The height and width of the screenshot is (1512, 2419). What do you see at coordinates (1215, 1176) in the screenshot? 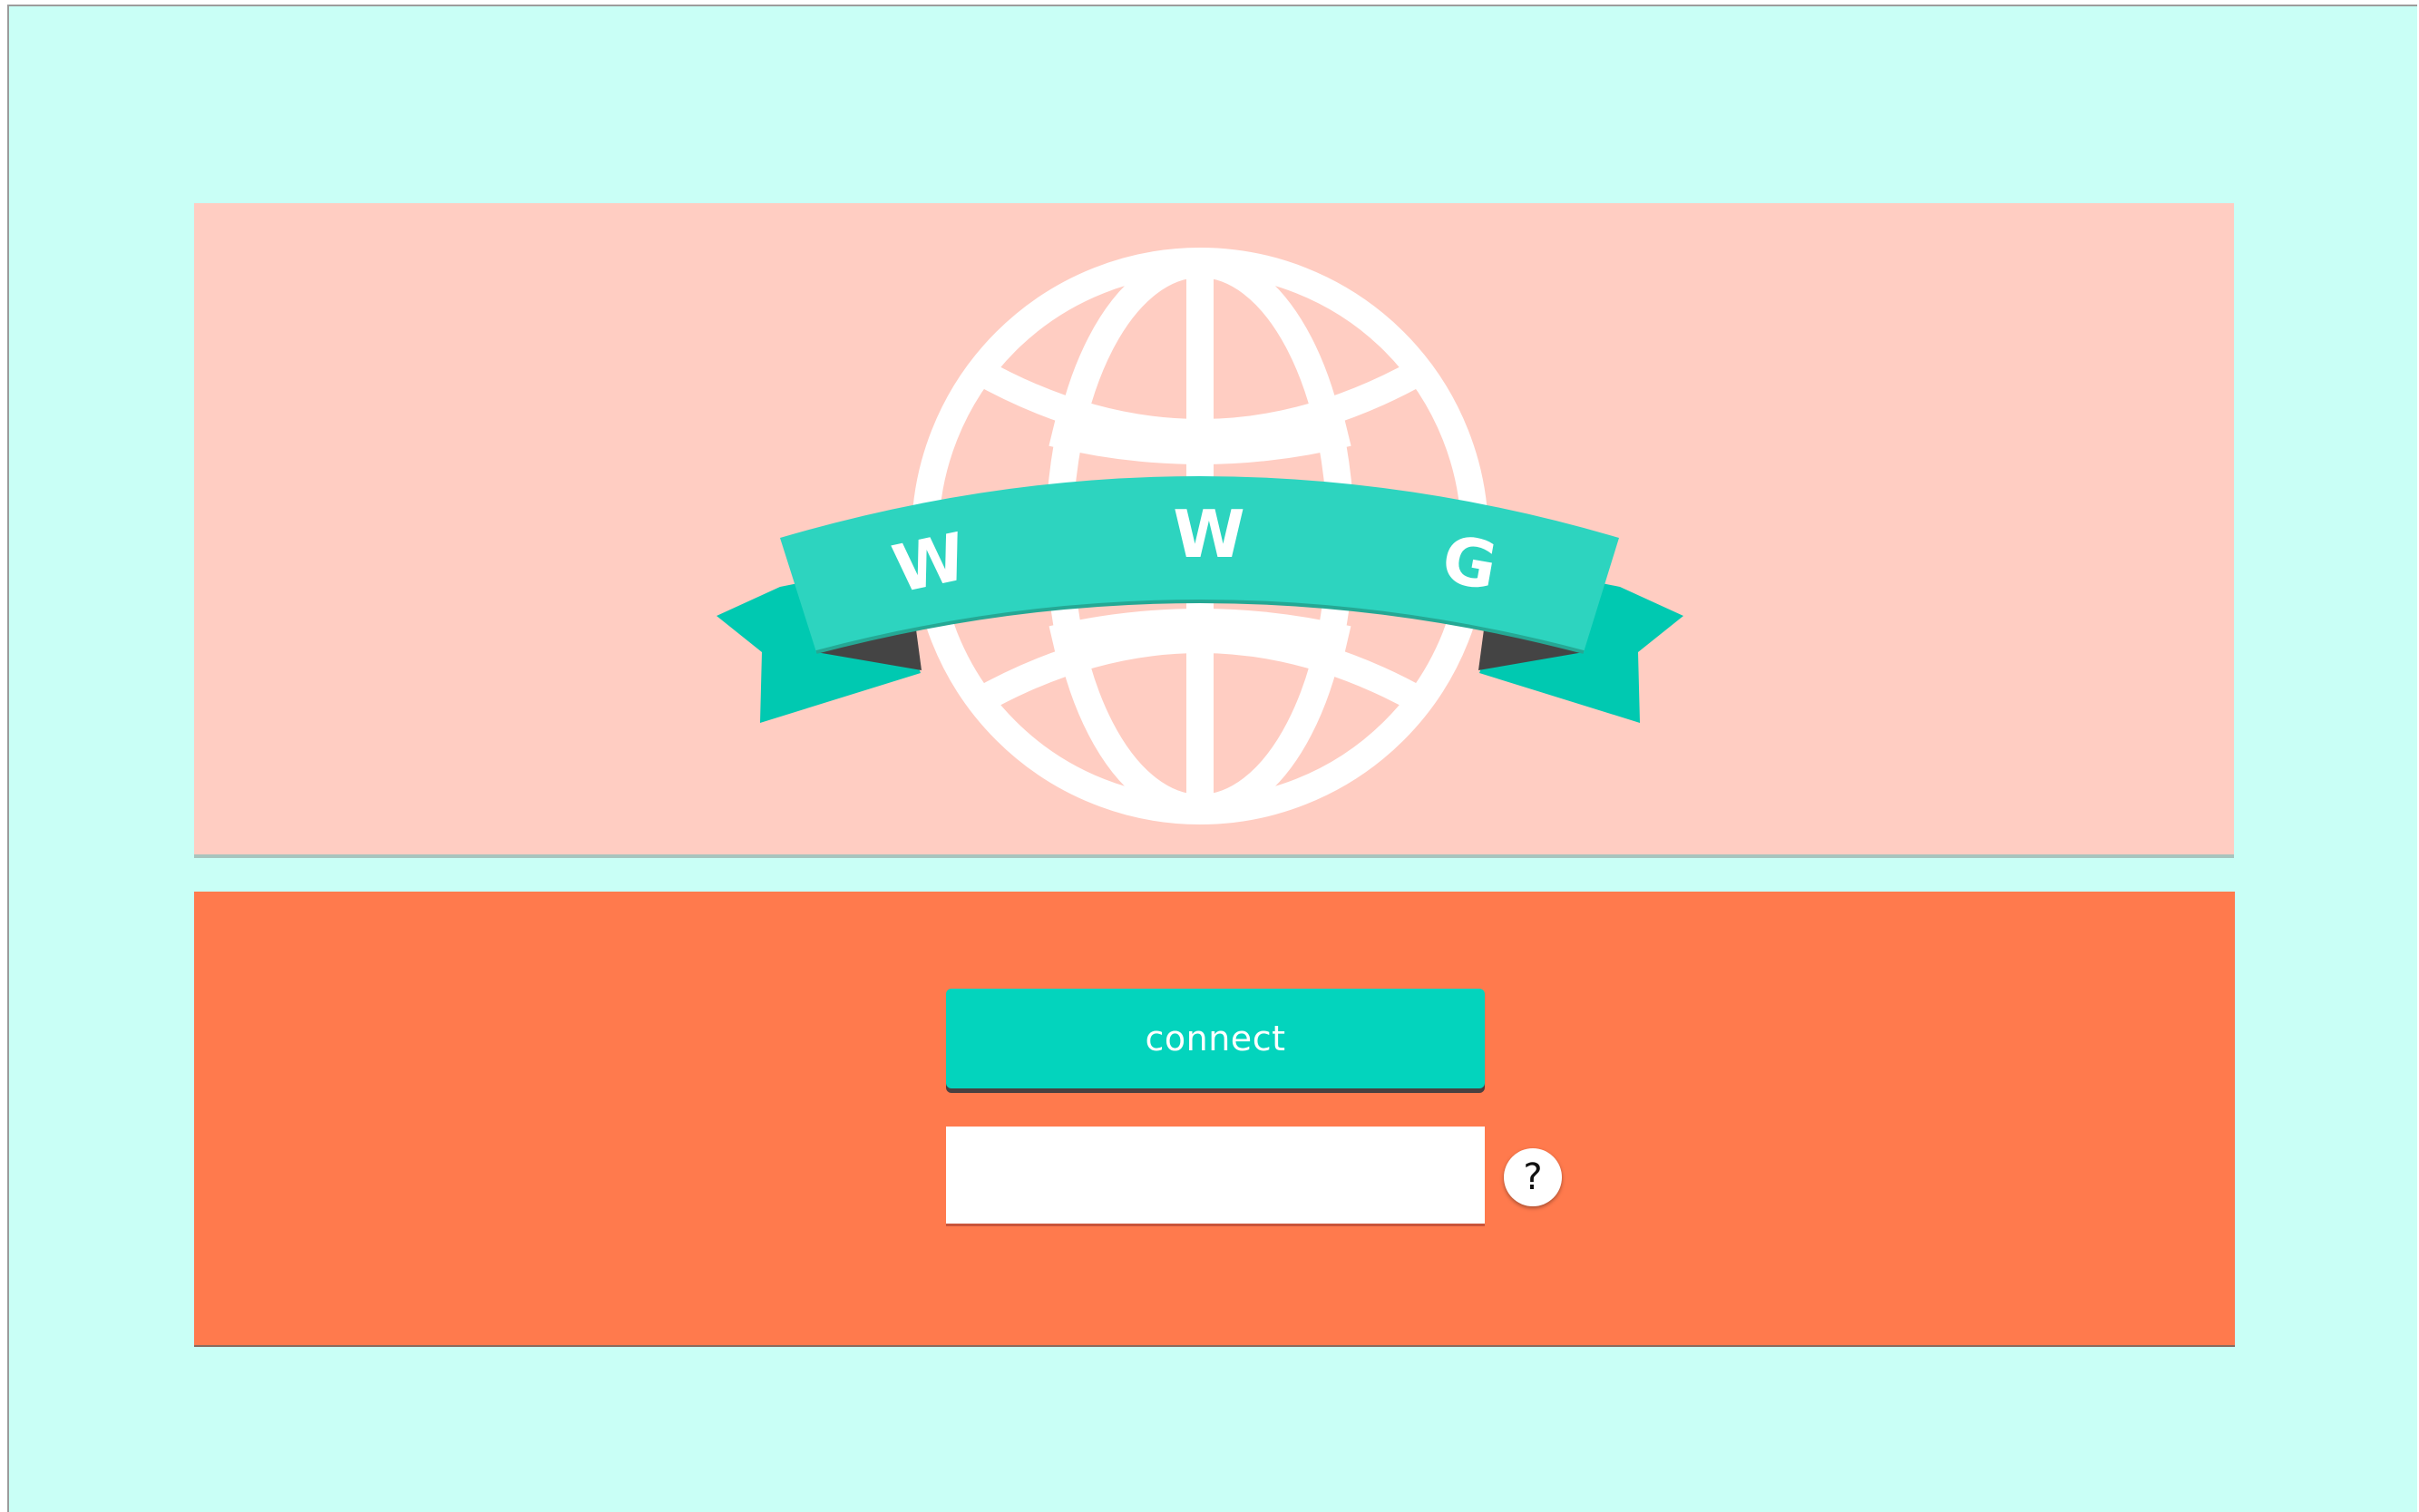
I see `name-input` at bounding box center [1215, 1176].